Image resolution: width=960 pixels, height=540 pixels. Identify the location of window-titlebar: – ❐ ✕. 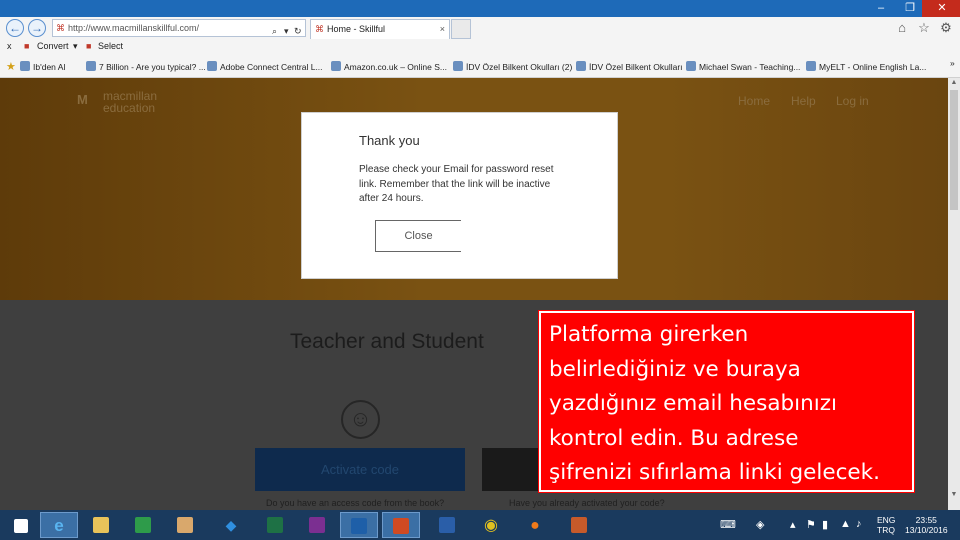
(480, 8).